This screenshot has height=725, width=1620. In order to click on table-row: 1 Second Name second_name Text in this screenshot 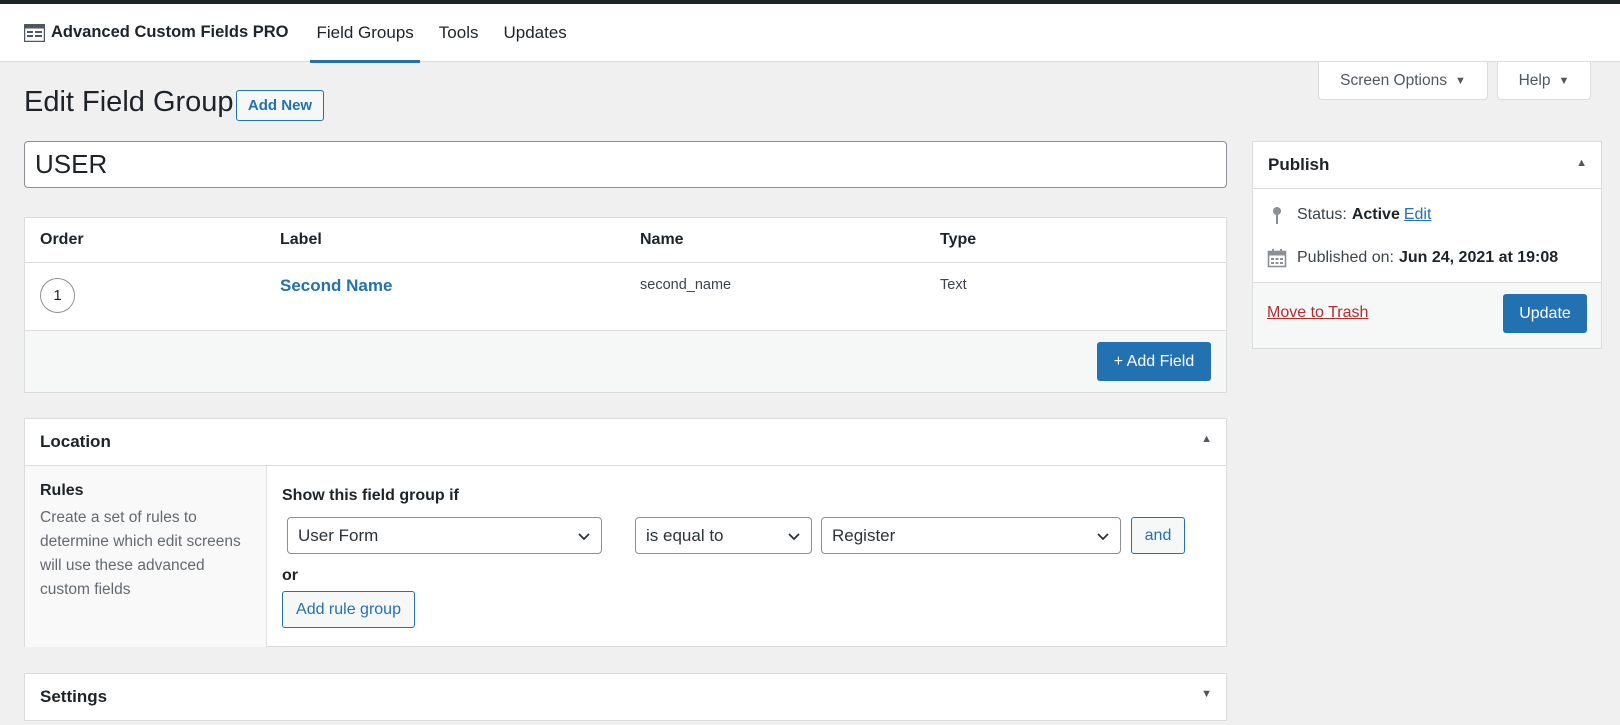, I will do `click(625, 297)`.